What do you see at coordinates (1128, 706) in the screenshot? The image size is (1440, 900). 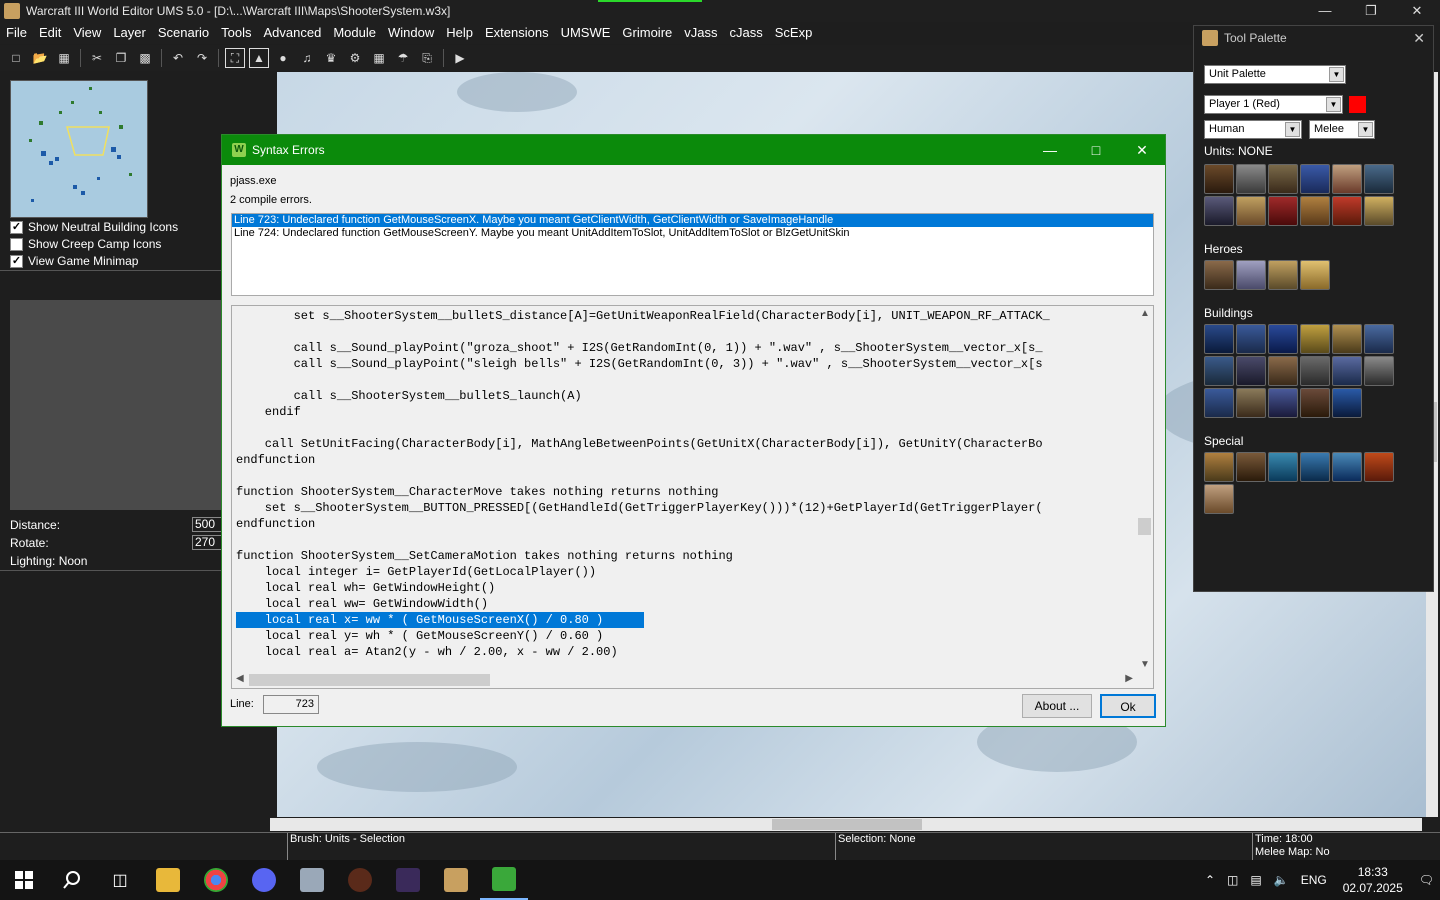 I see `ok-button: Ok` at bounding box center [1128, 706].